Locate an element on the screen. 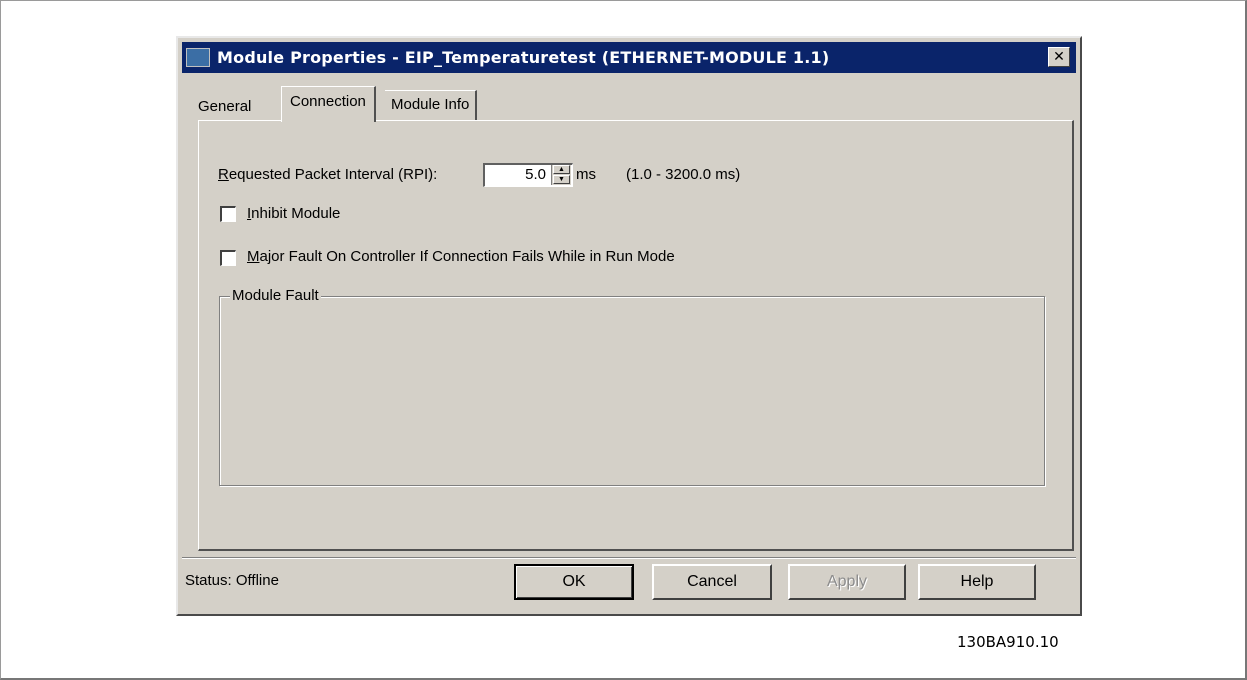  spinner-up-icon: ▲ is located at coordinates (561, 169).